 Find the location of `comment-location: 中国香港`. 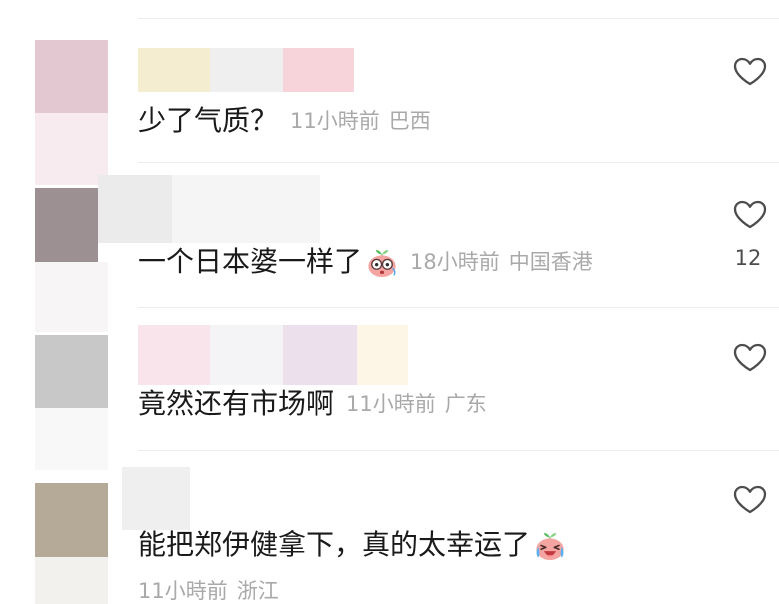

comment-location: 中国香港 is located at coordinates (550, 262).